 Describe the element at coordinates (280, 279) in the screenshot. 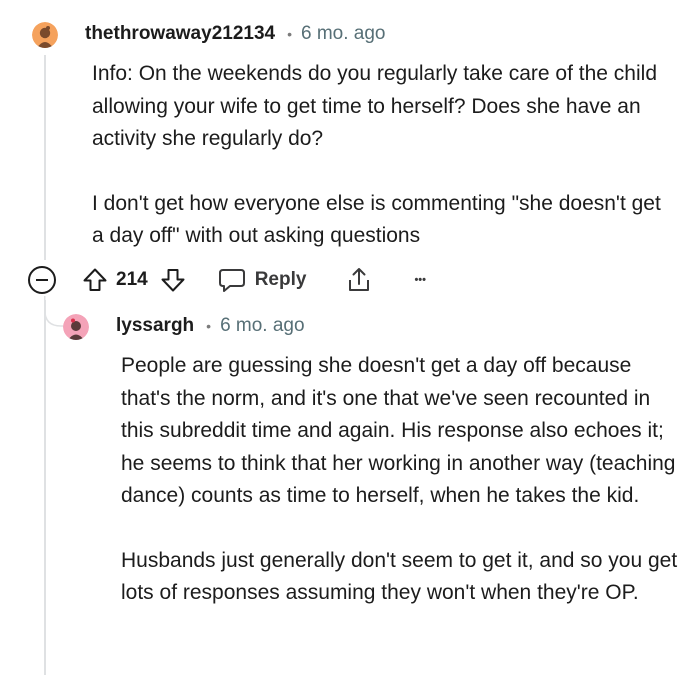

I see `reply-label: Reply` at that location.